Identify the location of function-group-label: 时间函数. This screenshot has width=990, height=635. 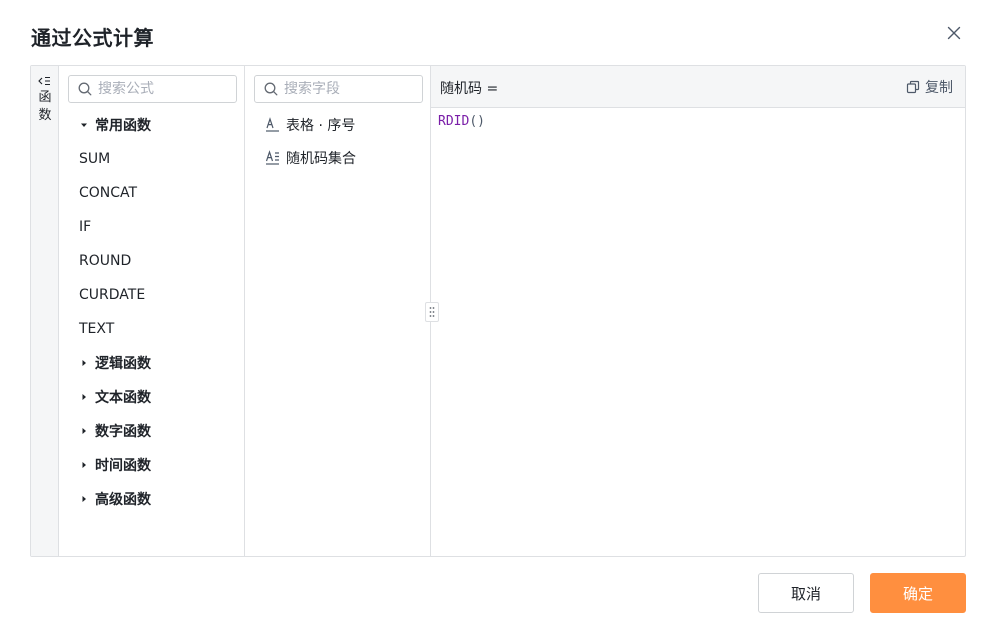
(123, 466).